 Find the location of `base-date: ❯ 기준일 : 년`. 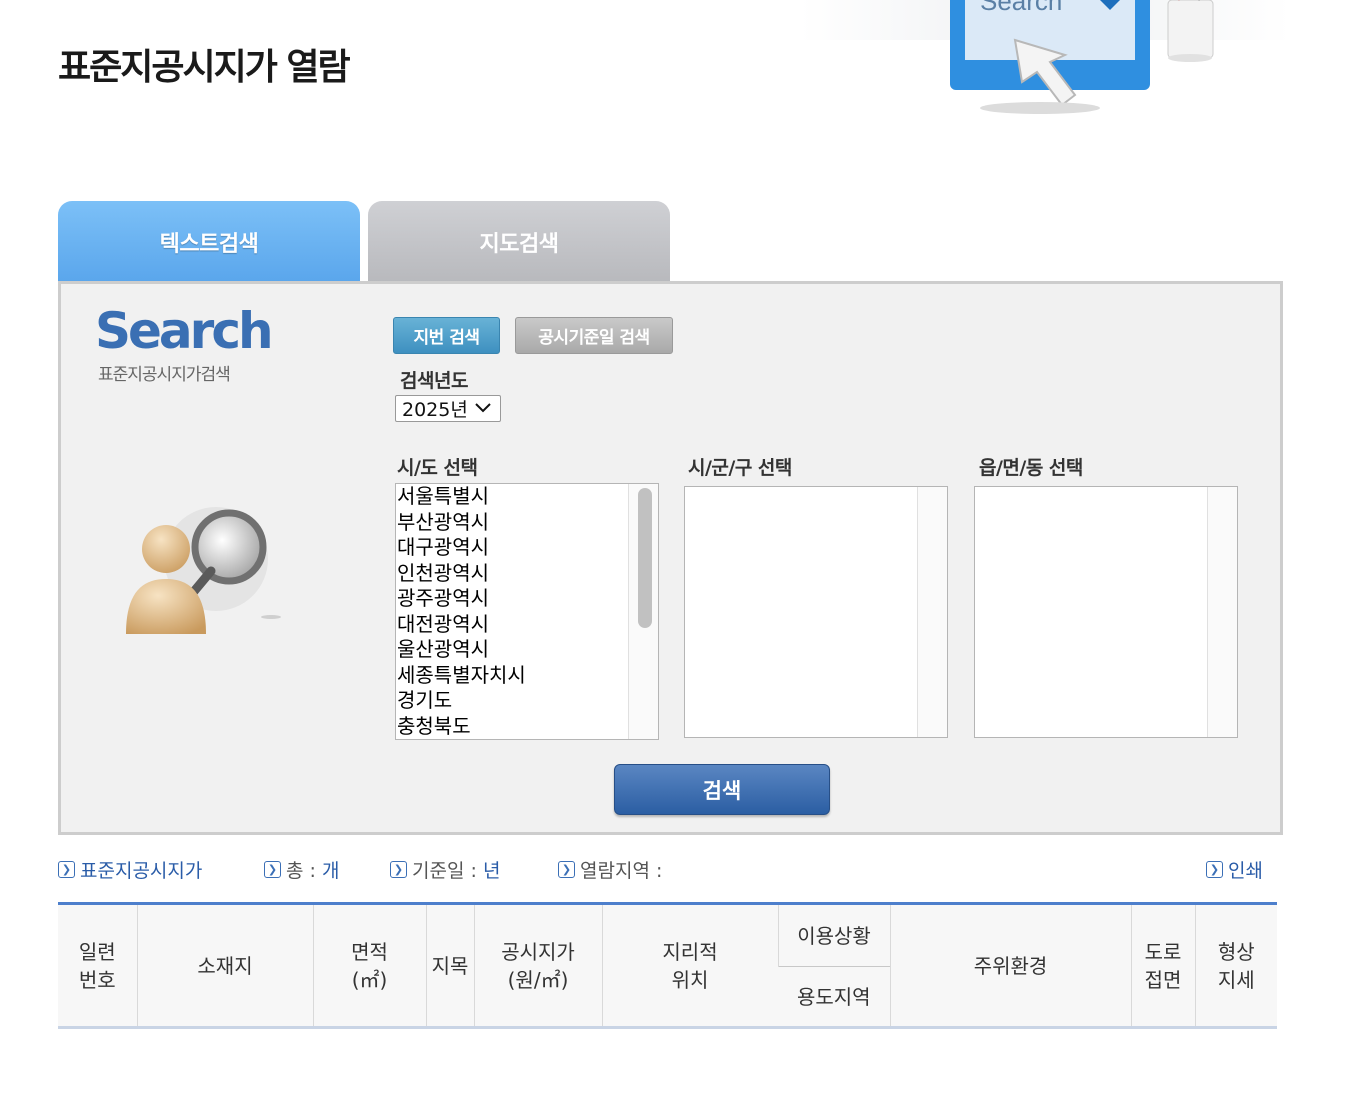

base-date: ❯ 기준일 : 년 is located at coordinates (445, 869).